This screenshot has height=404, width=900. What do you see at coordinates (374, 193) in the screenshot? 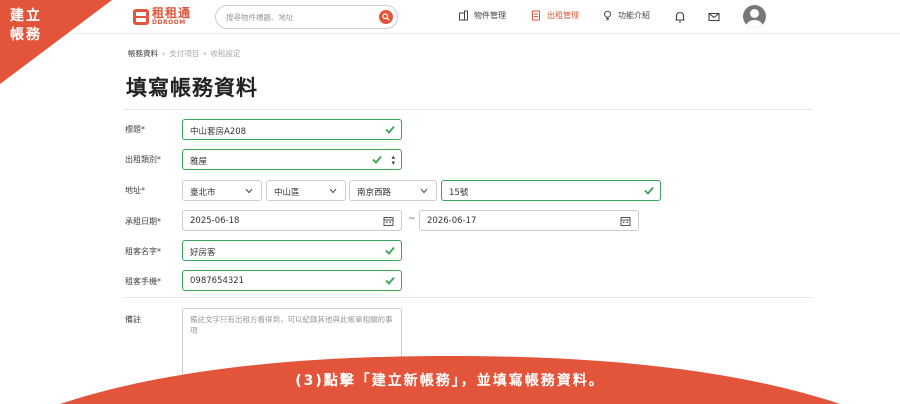
I see `road-value: 南京西路` at bounding box center [374, 193].